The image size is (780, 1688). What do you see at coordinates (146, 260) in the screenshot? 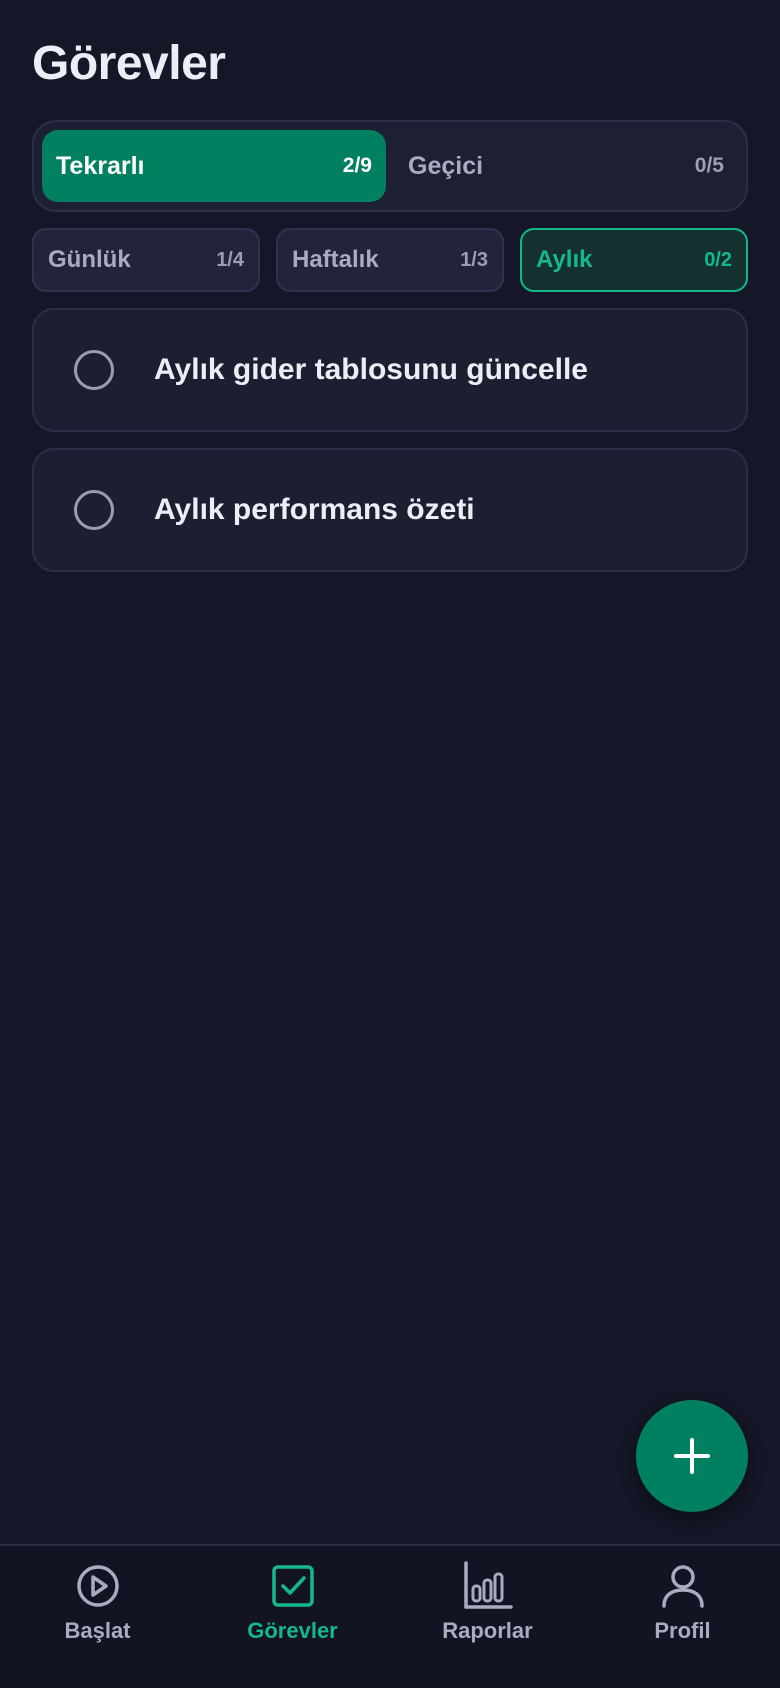
I see `subtab-daily: Günlük 1/4` at bounding box center [146, 260].